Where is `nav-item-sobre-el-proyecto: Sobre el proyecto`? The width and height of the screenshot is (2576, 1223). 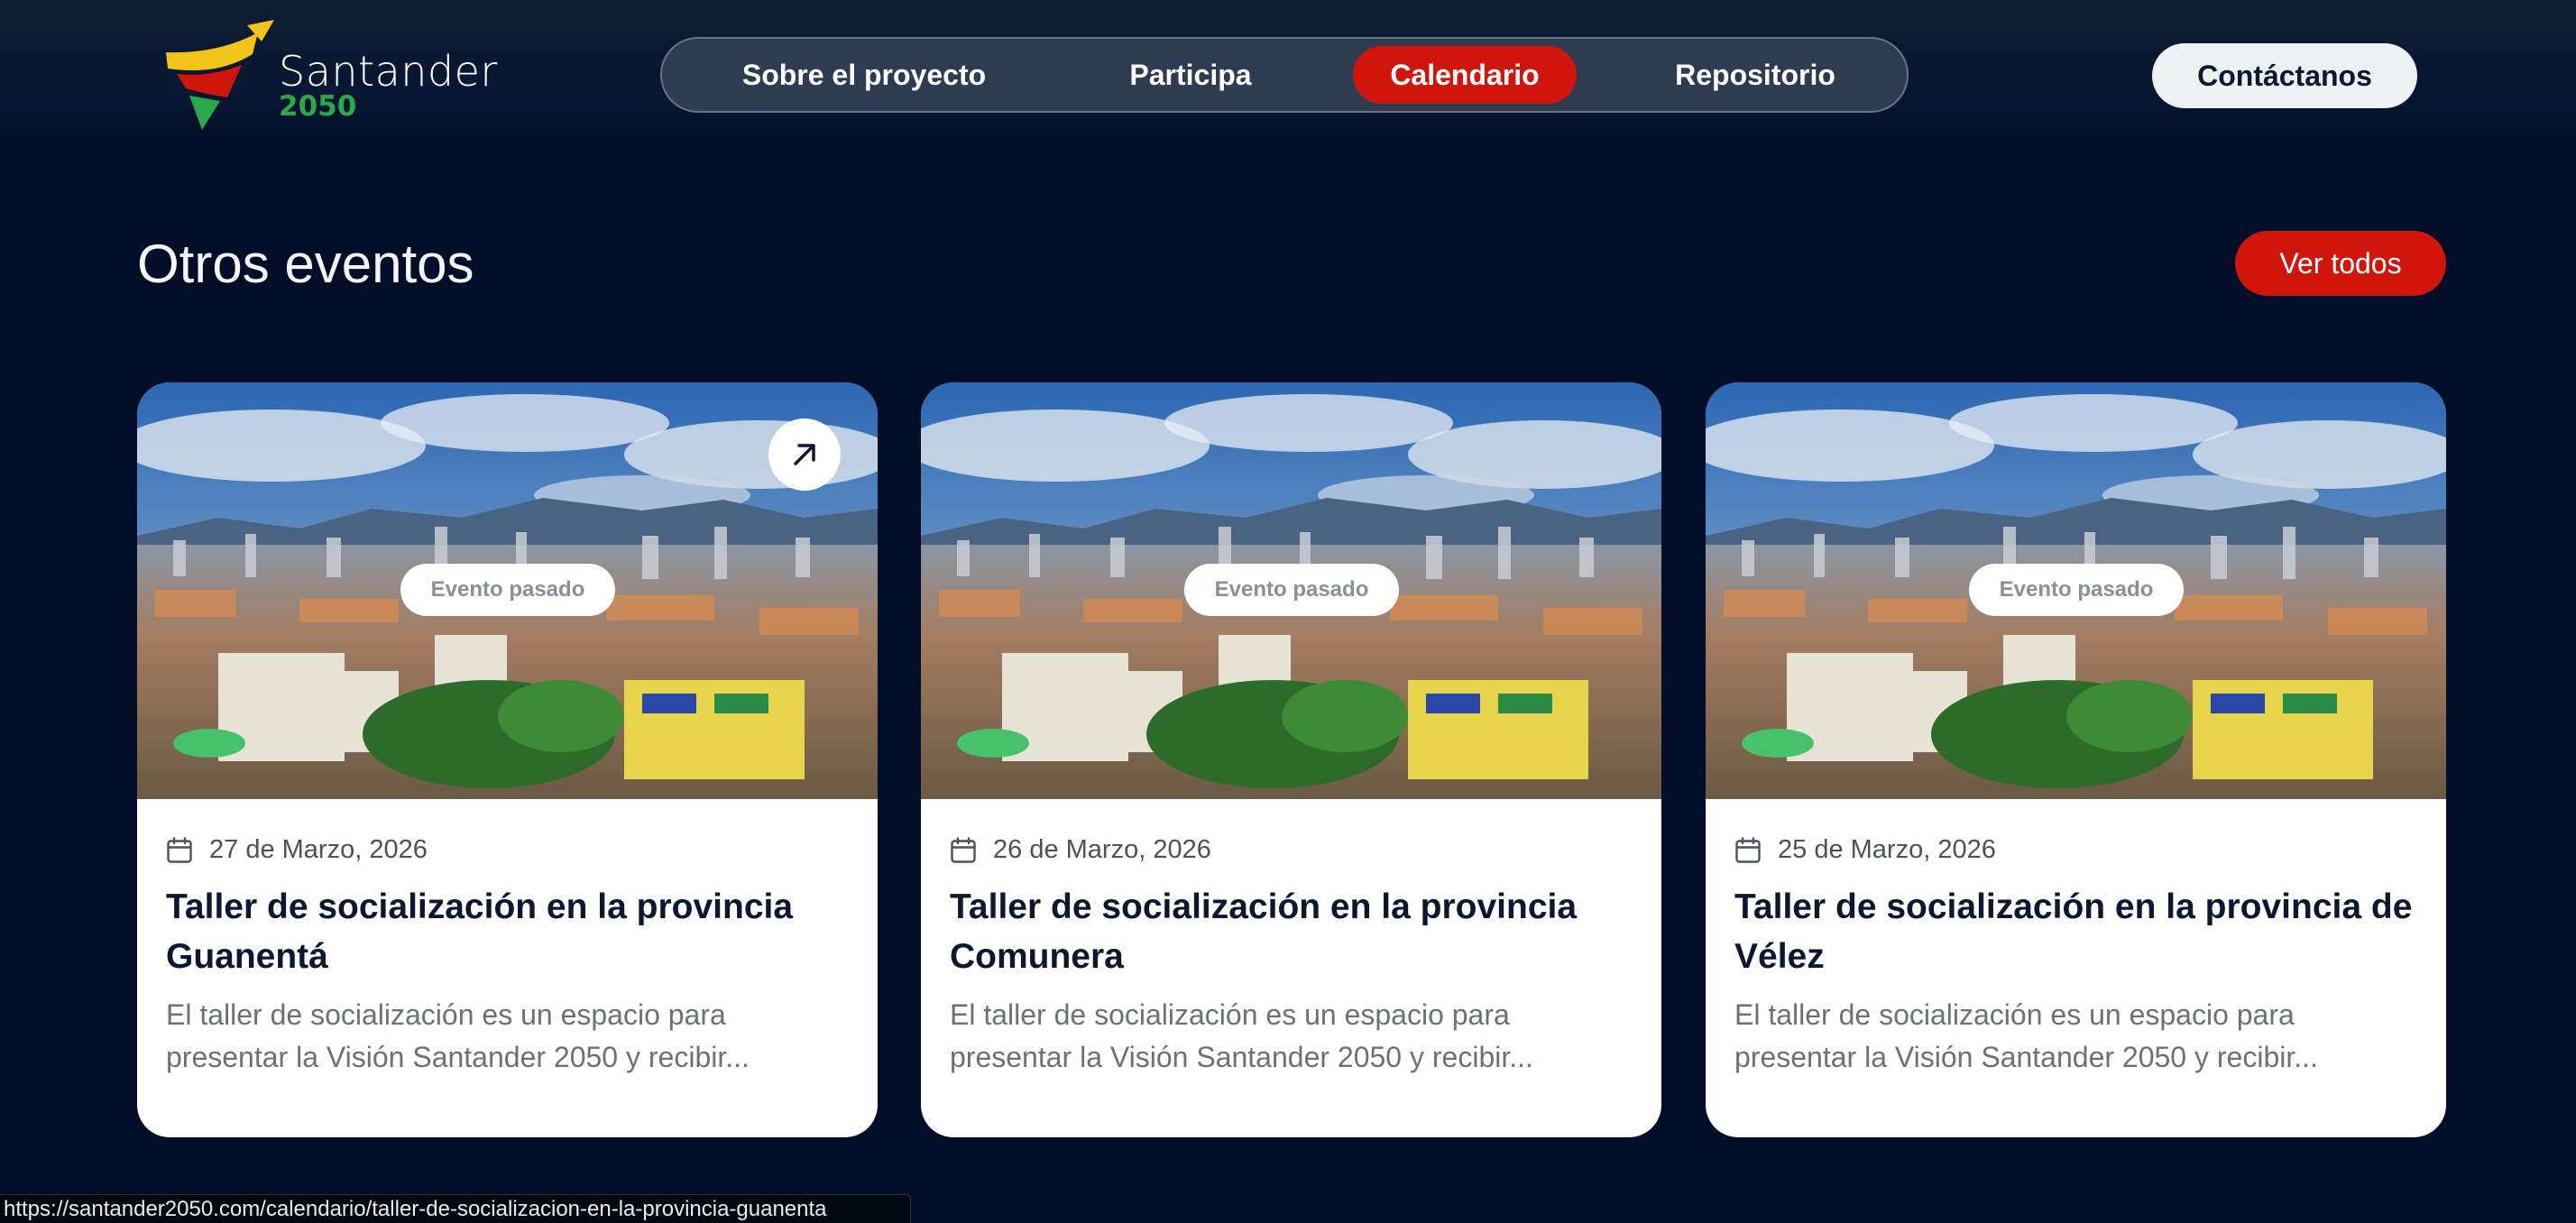
nav-item-sobre-el-proyecto: Sobre el proyecto is located at coordinates (864, 75).